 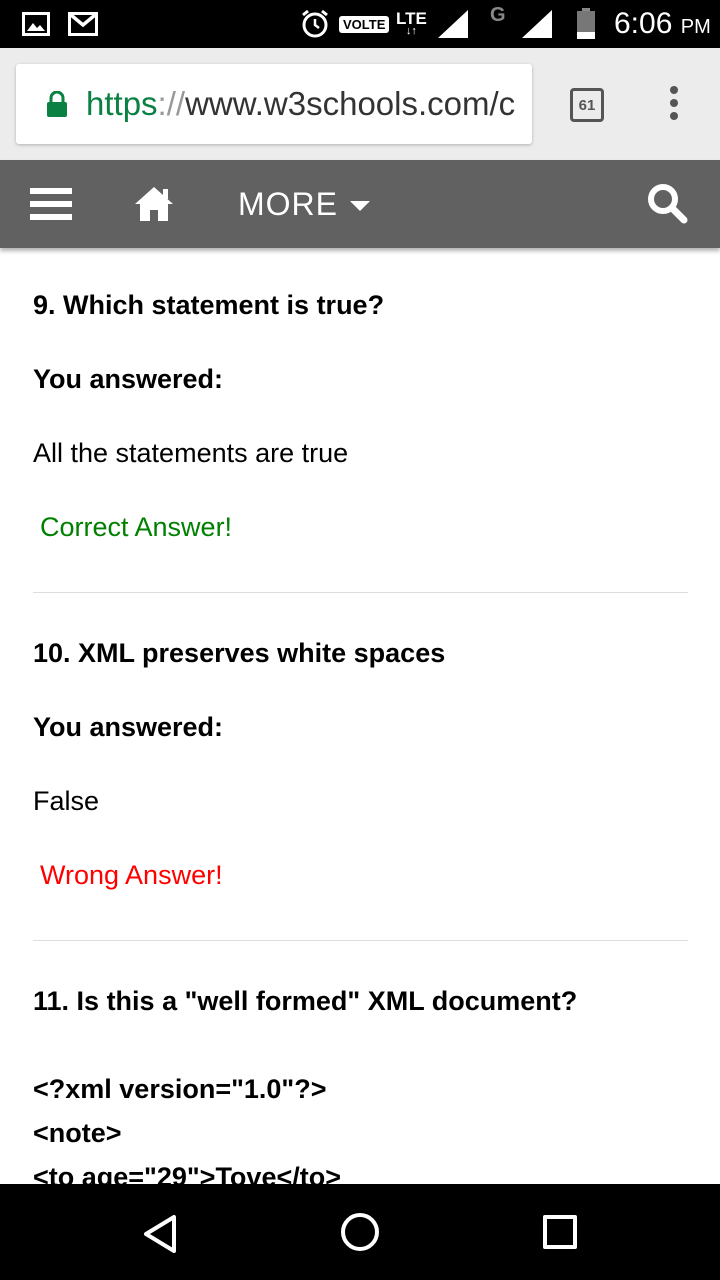 I want to click on more-menu-button: MORE, so click(x=304, y=204).